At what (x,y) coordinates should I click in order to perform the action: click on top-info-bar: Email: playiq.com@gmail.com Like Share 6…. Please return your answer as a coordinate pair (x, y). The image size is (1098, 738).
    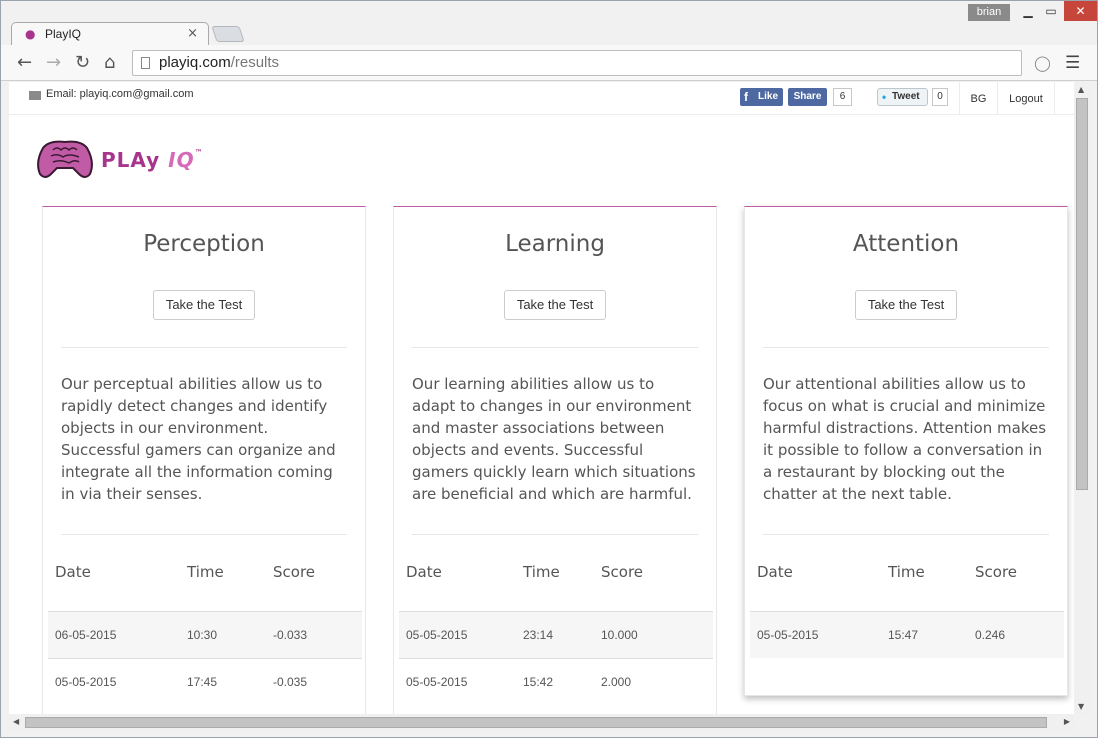
    Looking at the image, I should click on (541, 98).